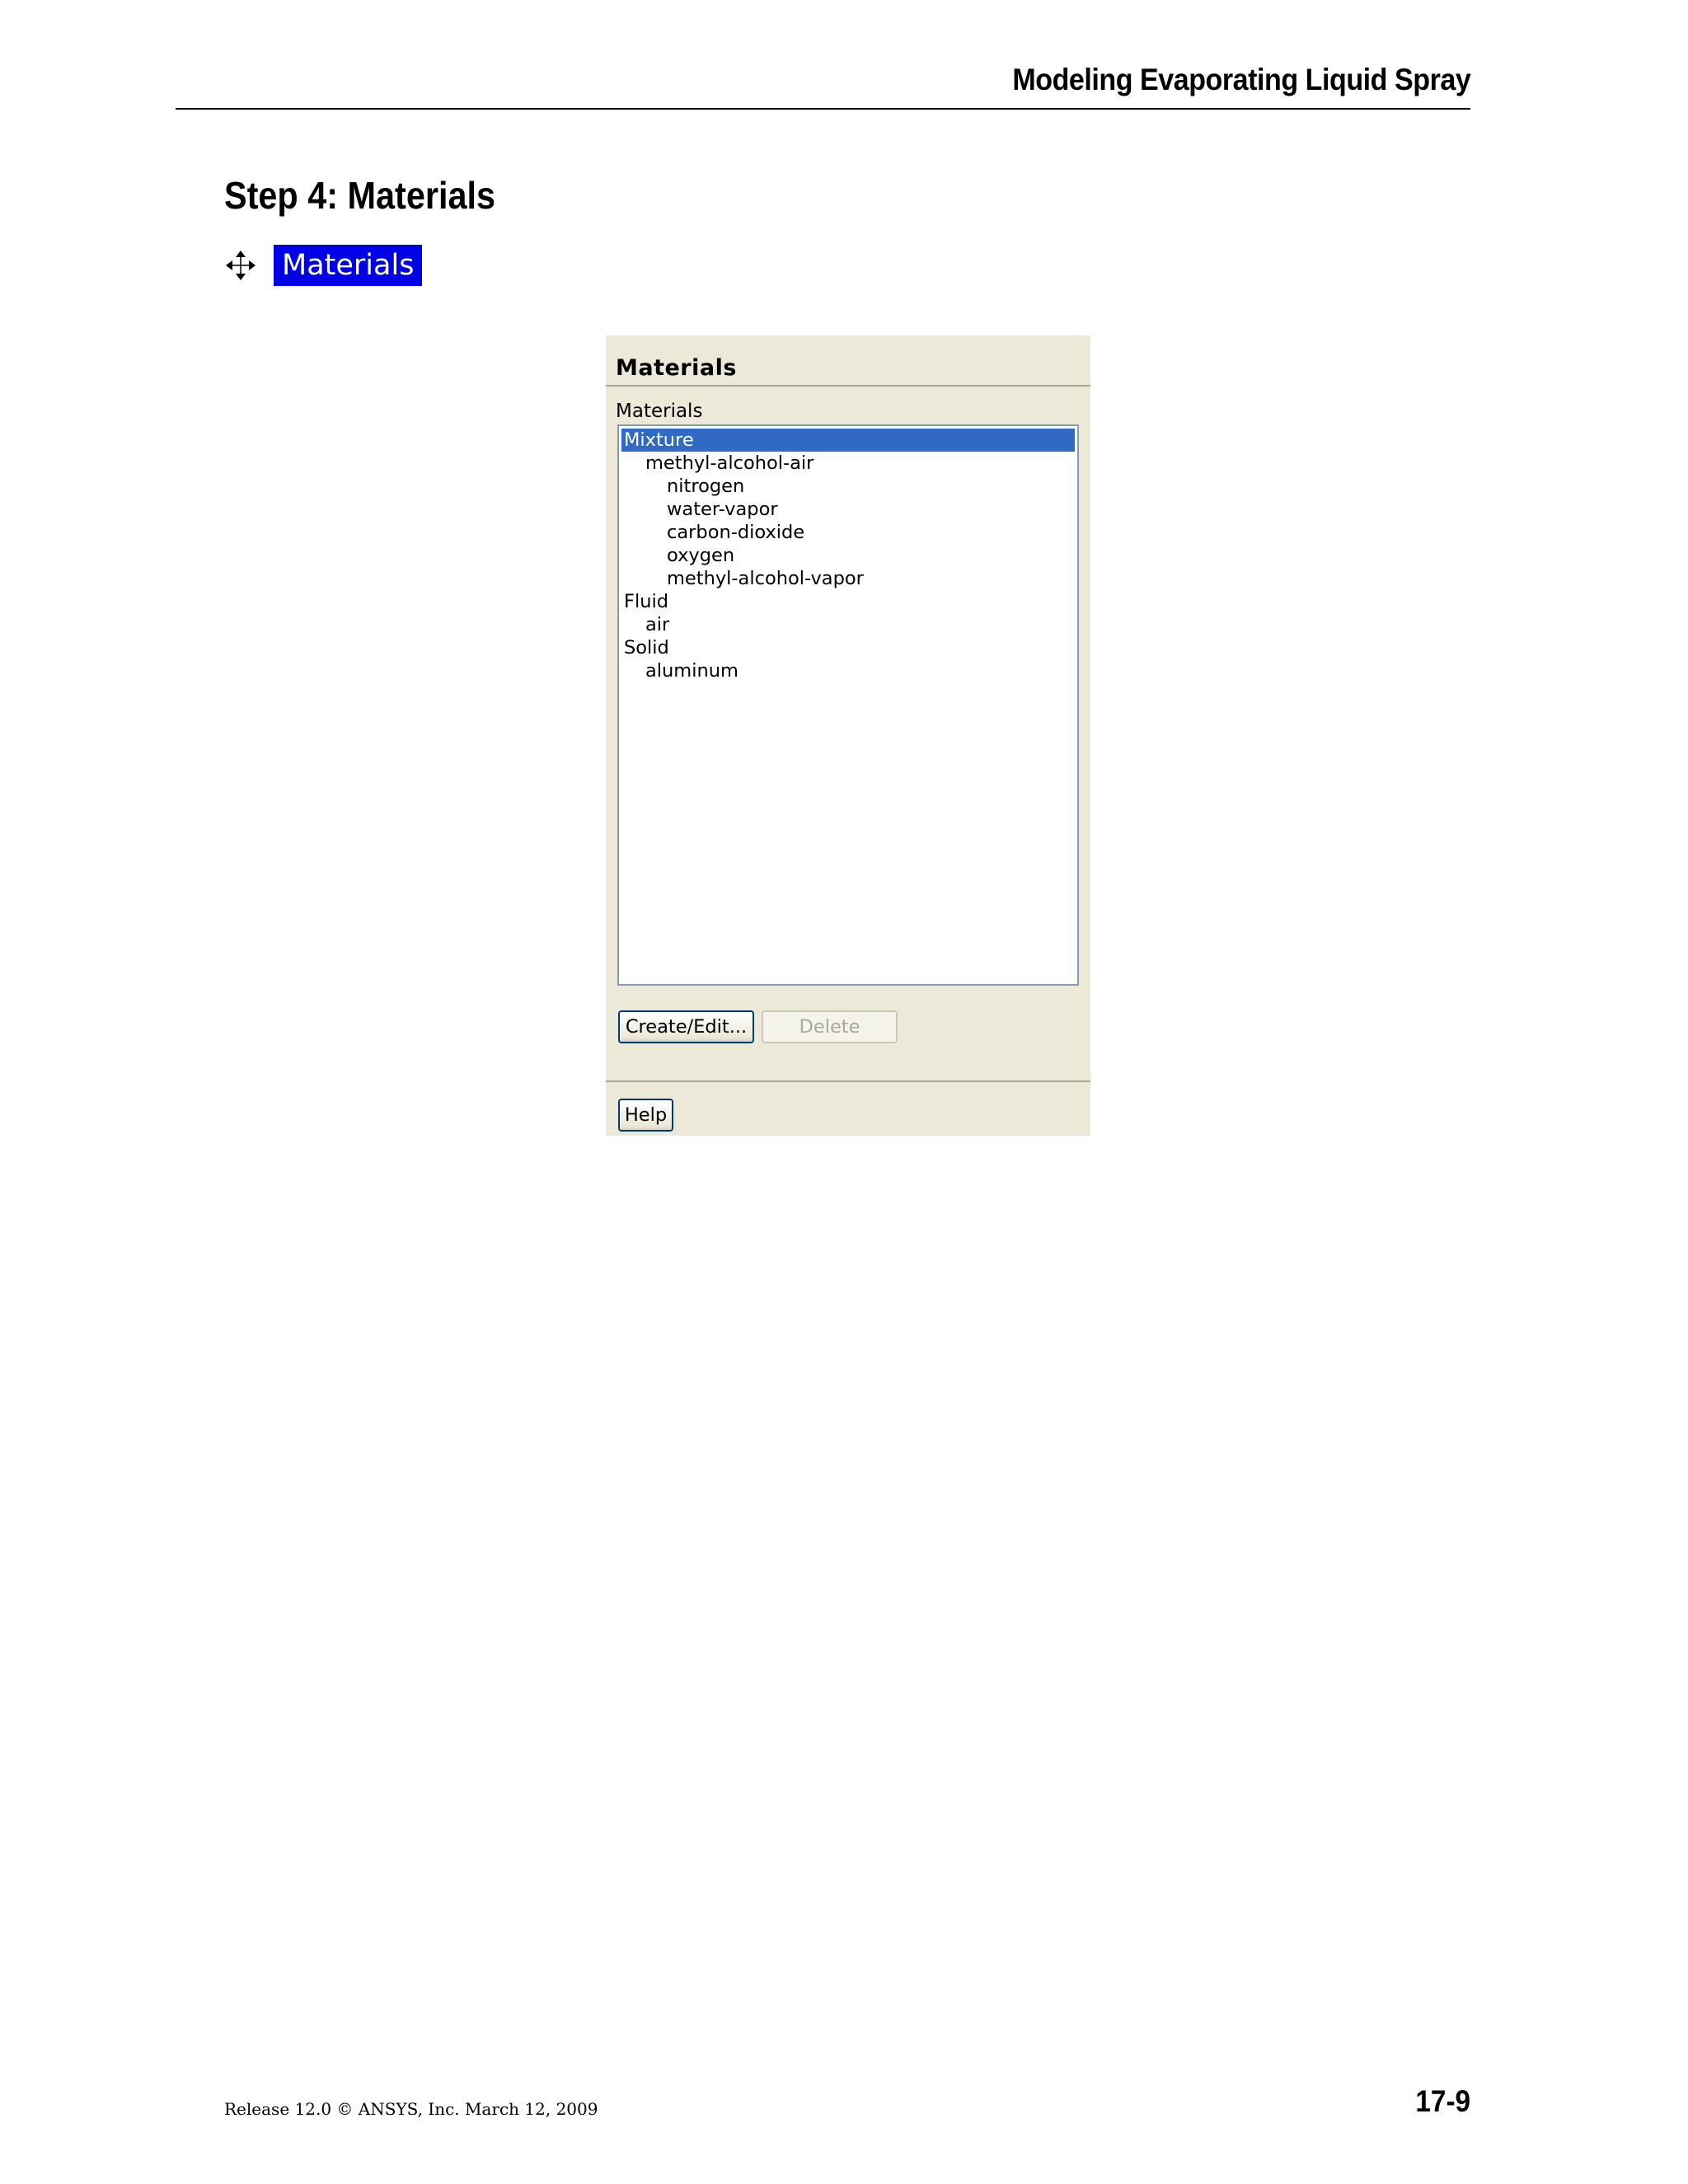 The image size is (1688, 2184). Describe the element at coordinates (830, 1026) in the screenshot. I see `delete-button: Delete` at that location.